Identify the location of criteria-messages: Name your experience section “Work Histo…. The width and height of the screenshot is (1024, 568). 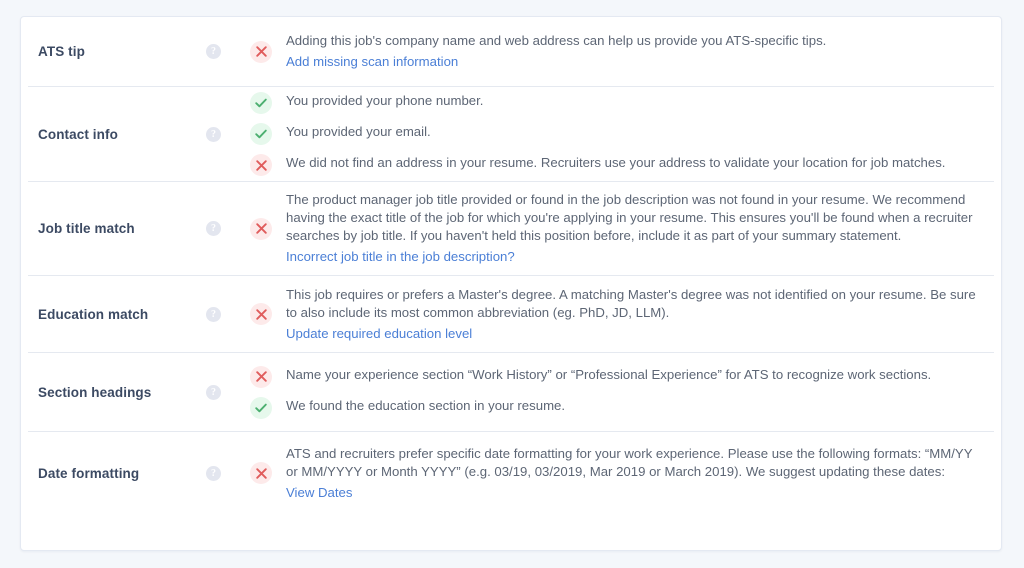
(622, 392).